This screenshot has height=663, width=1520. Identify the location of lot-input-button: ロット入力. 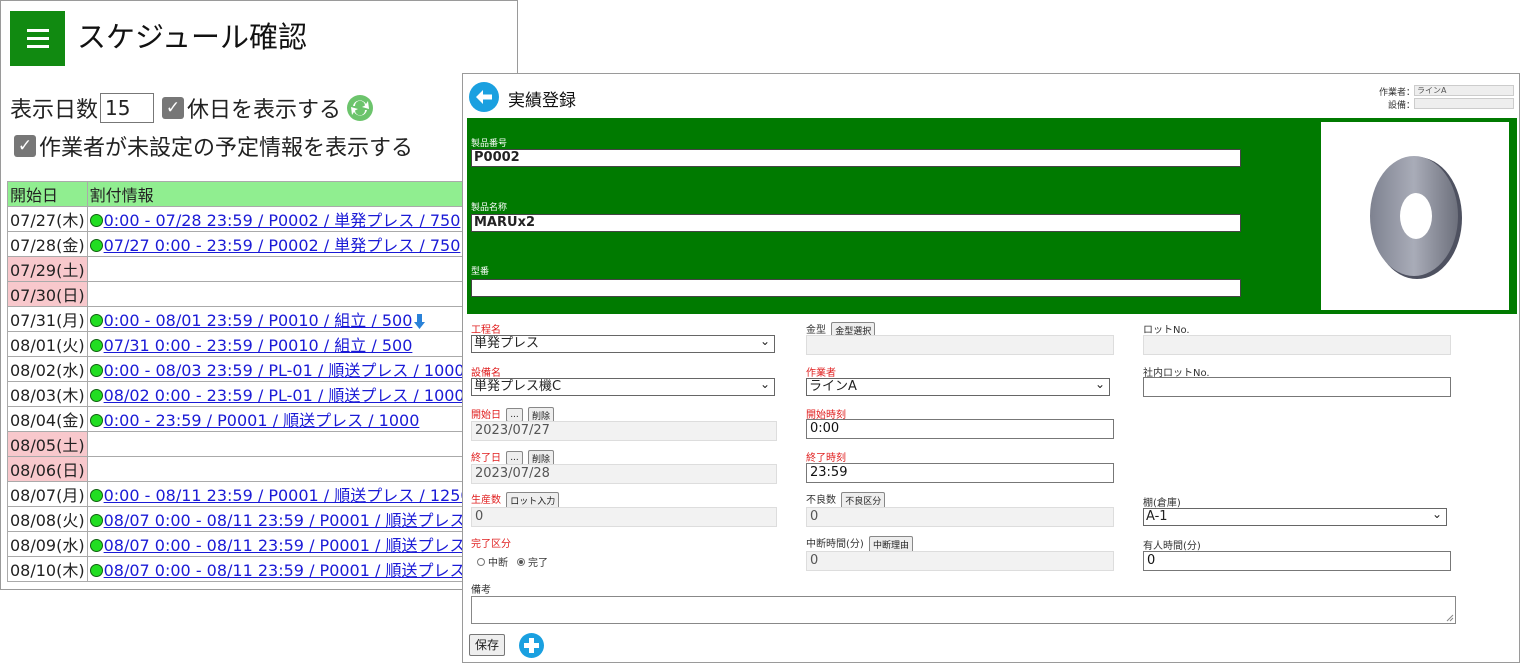
(533, 500).